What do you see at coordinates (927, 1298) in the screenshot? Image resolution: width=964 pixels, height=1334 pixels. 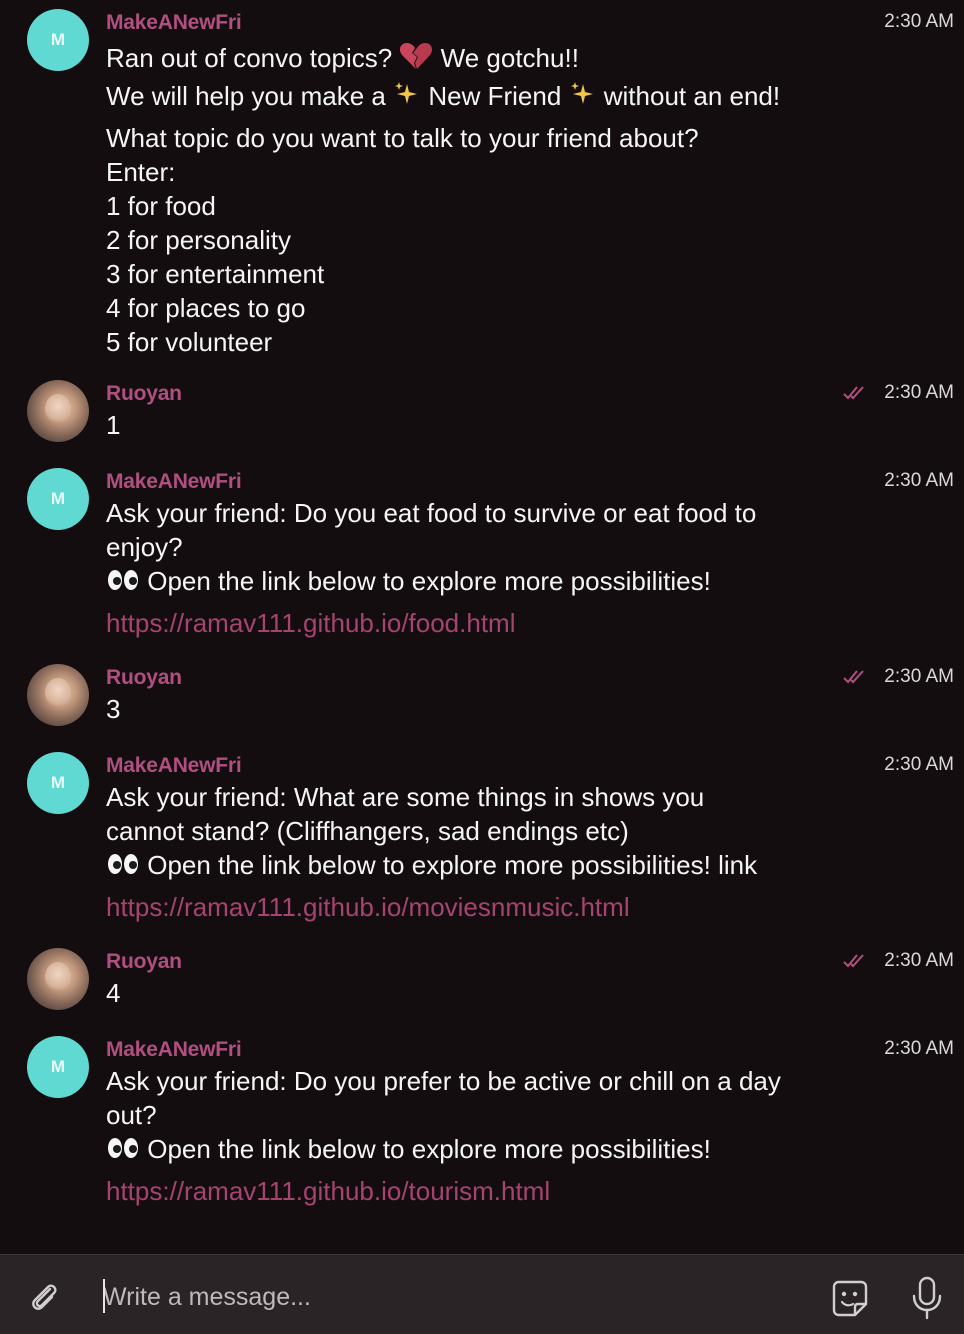 I see `microphone-icon` at bounding box center [927, 1298].